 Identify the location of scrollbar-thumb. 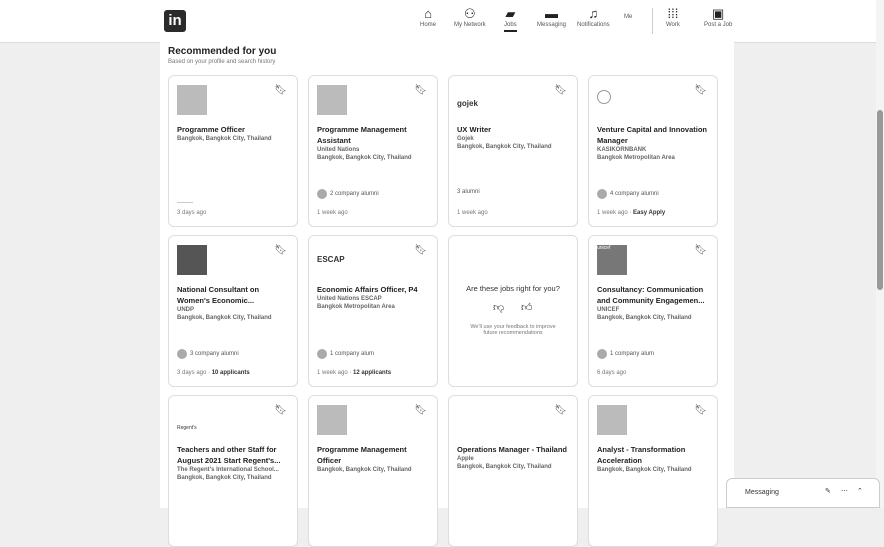
(880, 200).